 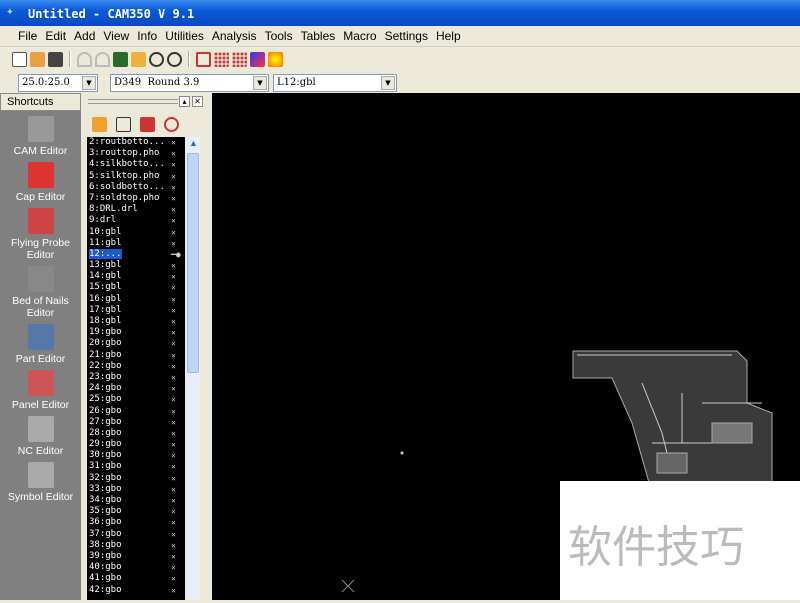 I want to click on menu-analysis: Analysis, so click(x=234, y=37).